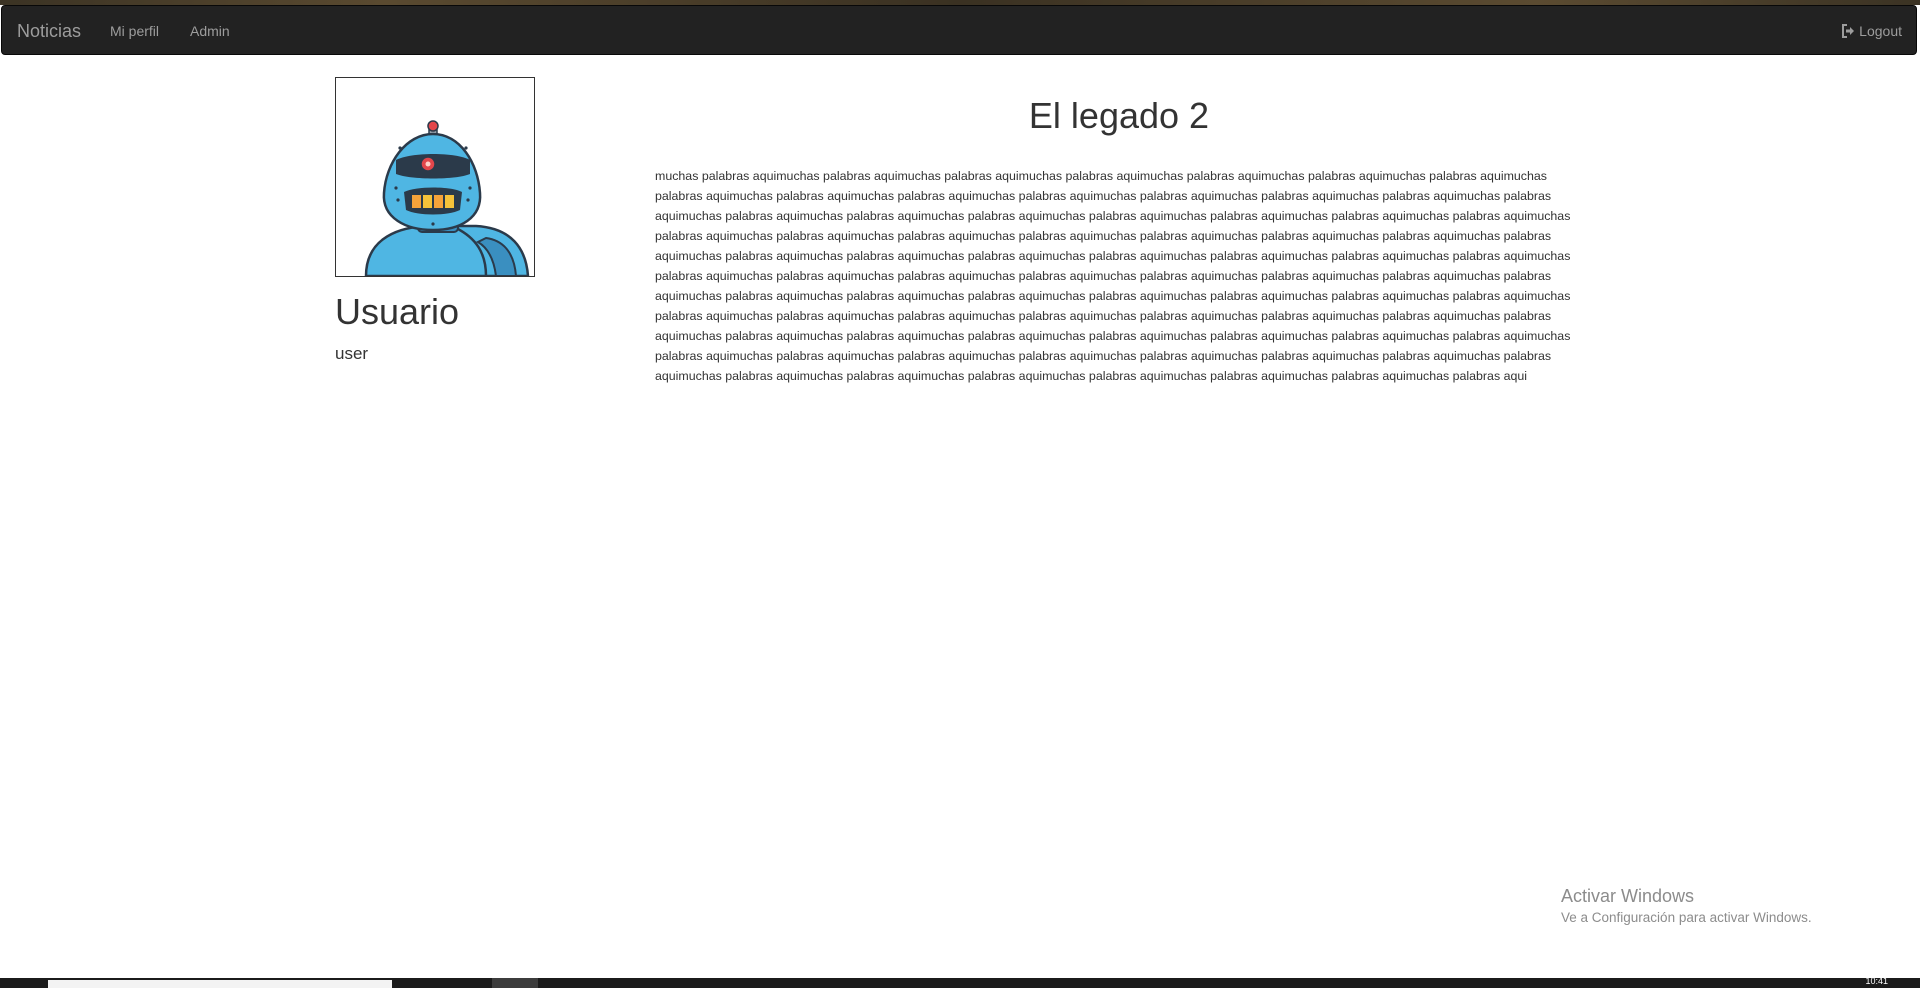 Image resolution: width=1920 pixels, height=988 pixels. I want to click on activation-subtitle: Ve a Configuración para activar Windows., so click(1686, 917).